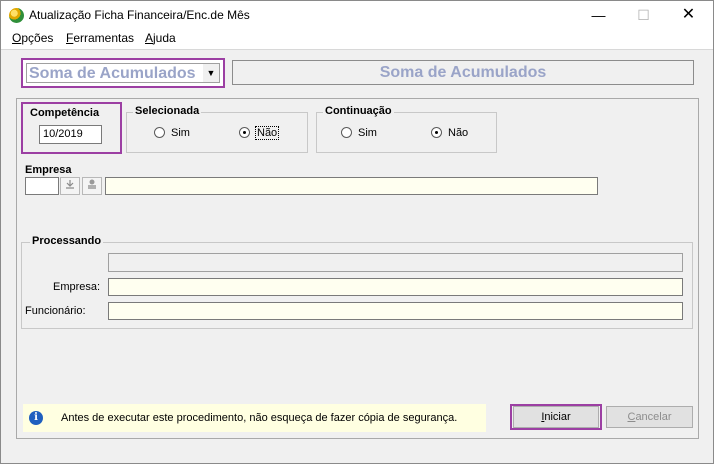 This screenshot has height=464, width=714. Describe the element at coordinates (65, 113) in the screenshot. I see `competencia-label: Competência` at that location.